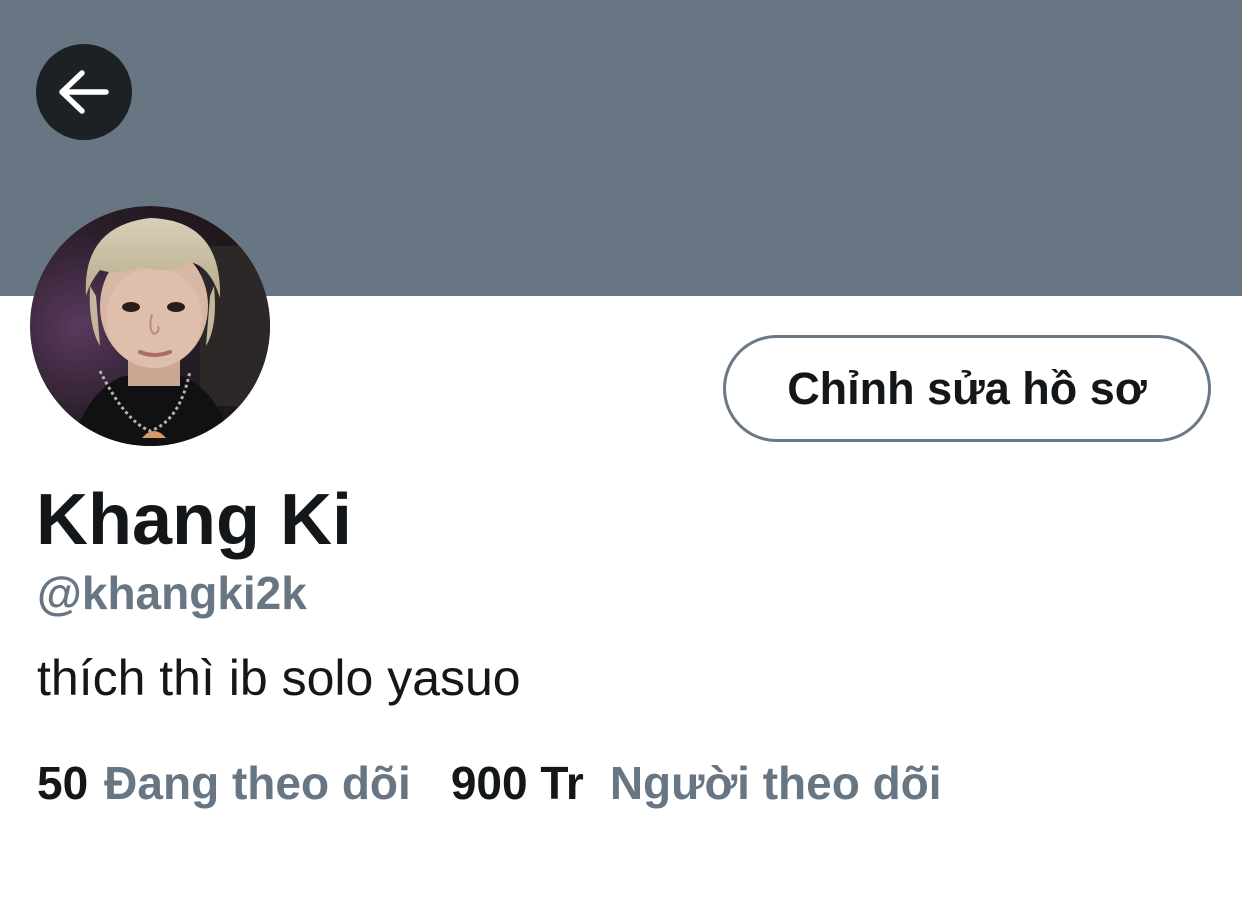  Describe the element at coordinates (172, 593) in the screenshot. I see `user-handle: @khangki2k` at that location.